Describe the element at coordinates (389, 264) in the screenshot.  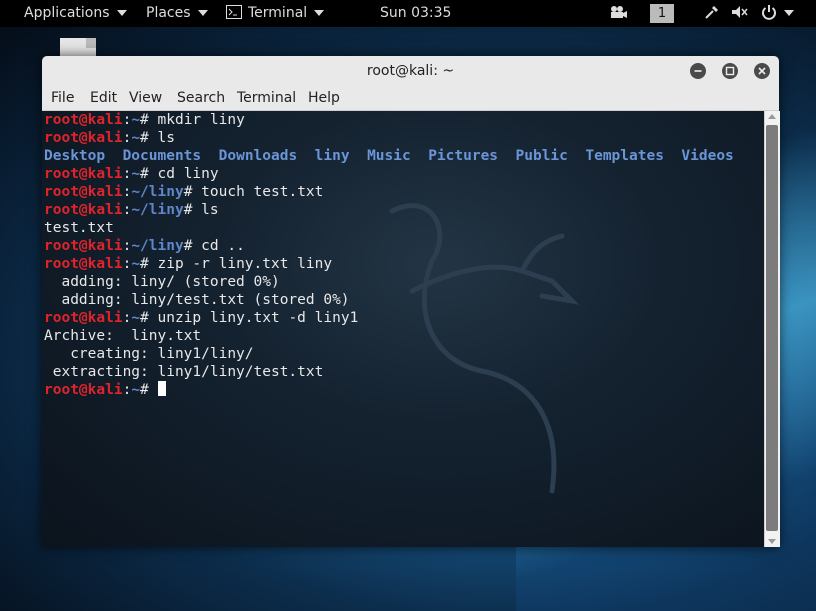
I see `terminal-line: root@kali:~# zip -r liny.txt liny` at that location.